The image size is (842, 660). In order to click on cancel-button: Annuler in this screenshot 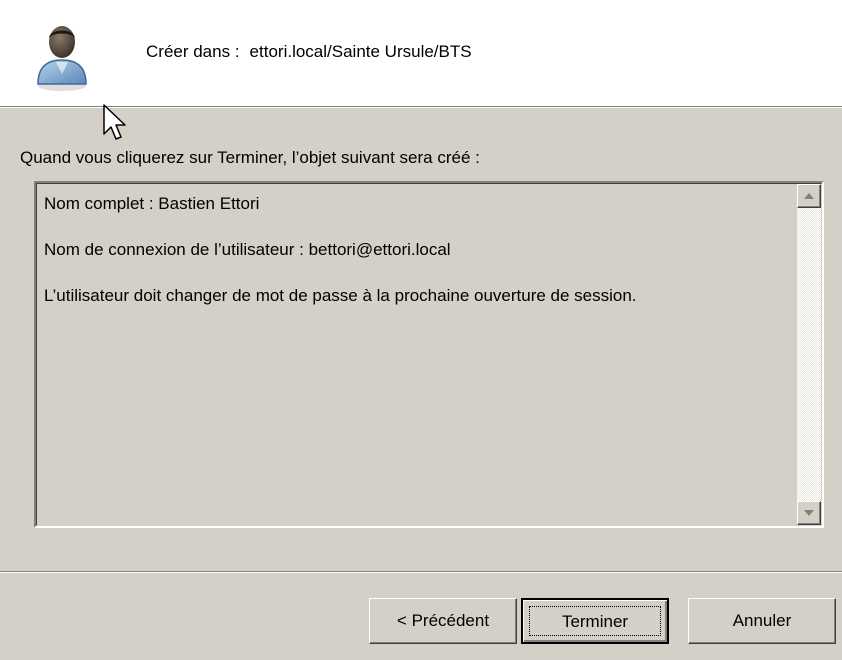, I will do `click(762, 621)`.